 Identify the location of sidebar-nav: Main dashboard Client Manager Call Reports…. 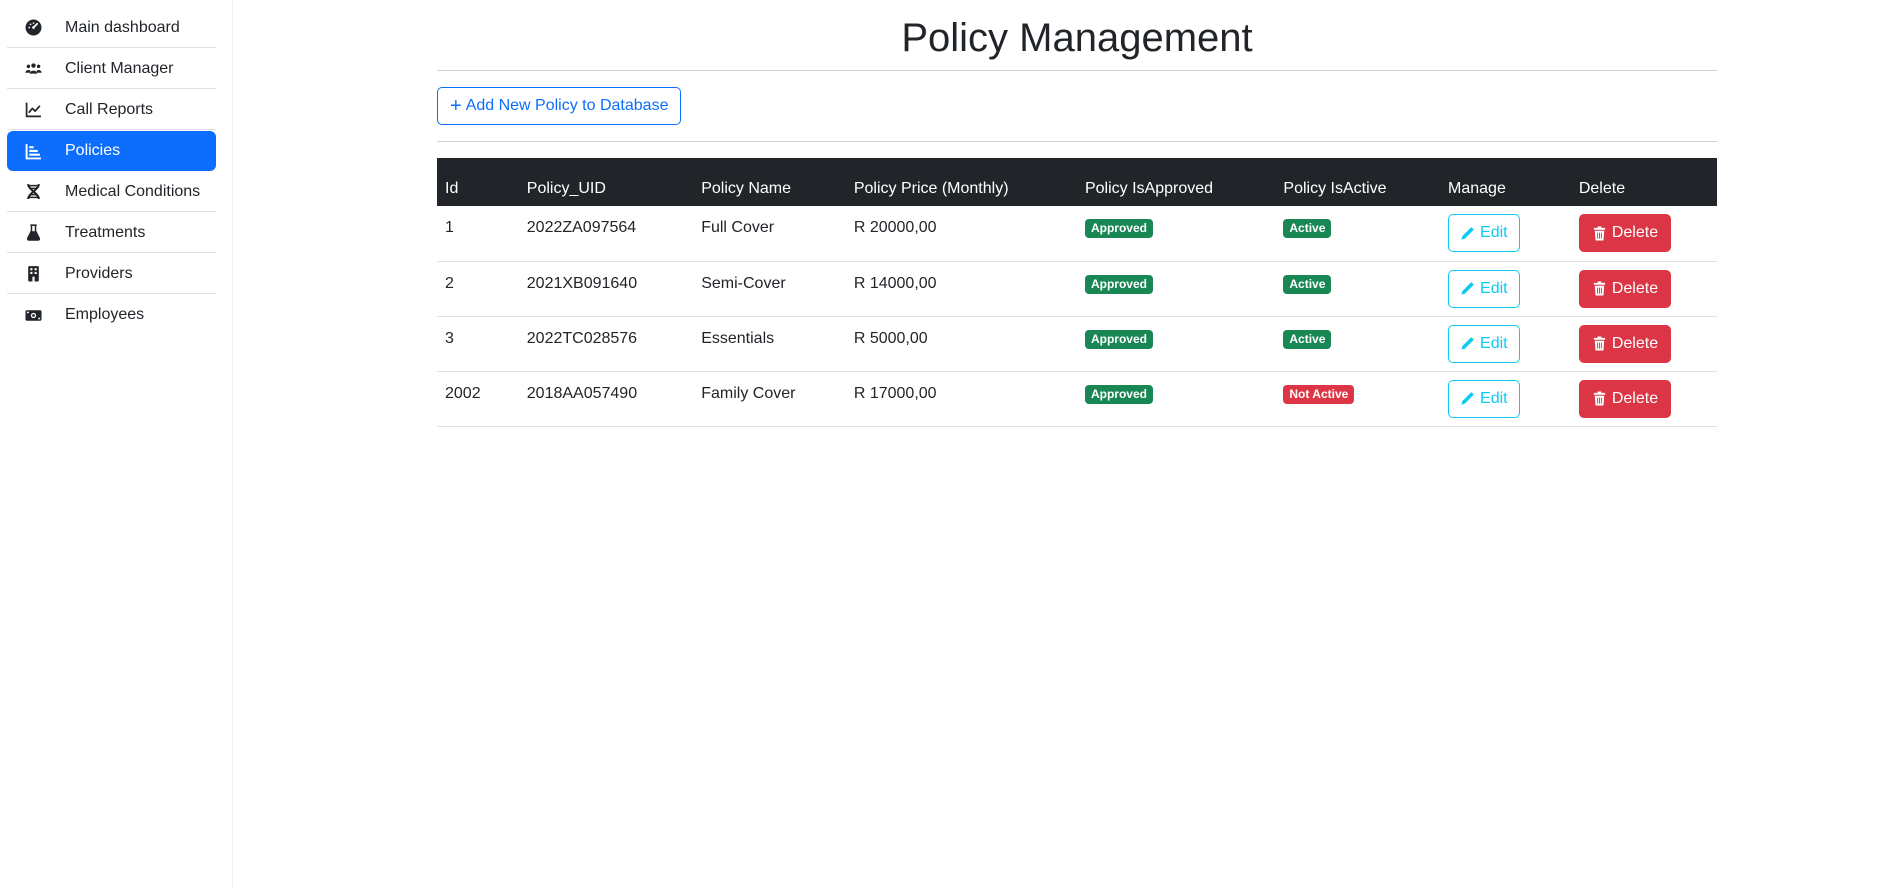
(116, 167).